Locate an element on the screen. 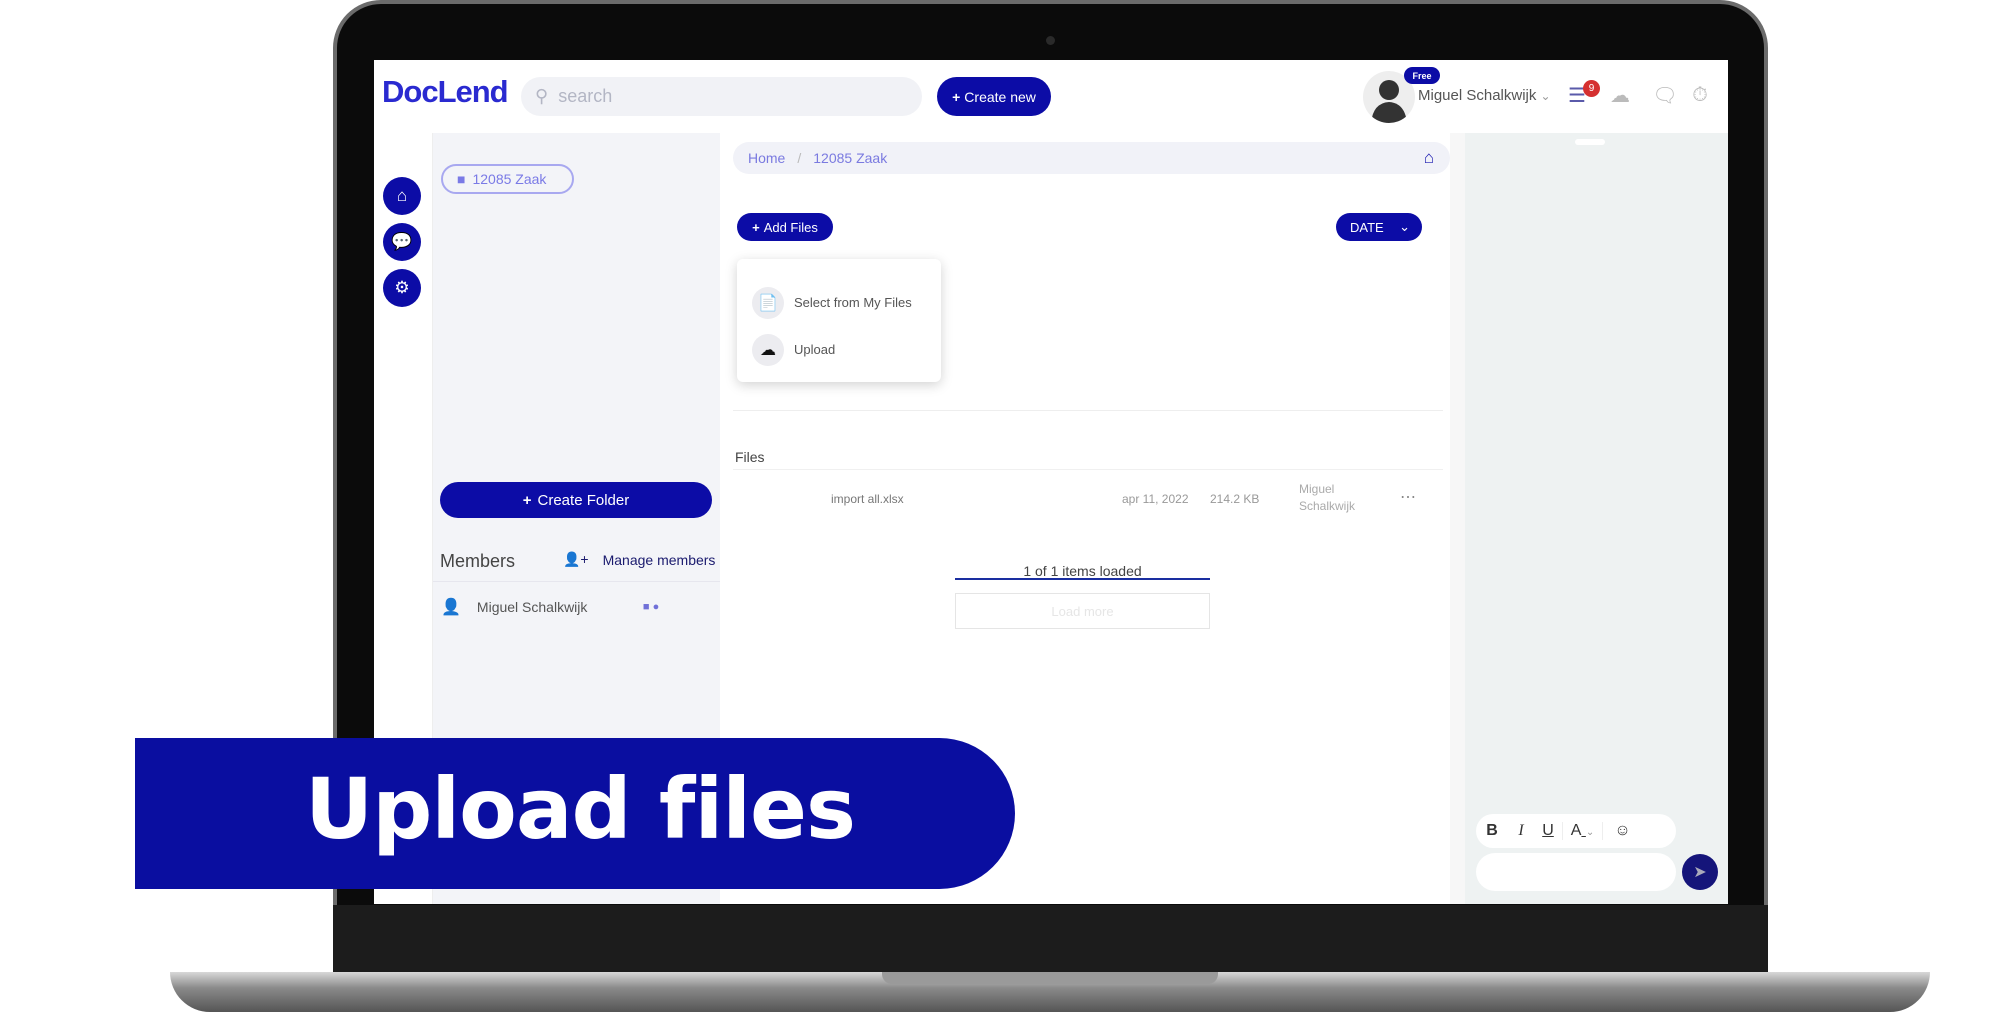 Image resolution: width=2000 pixels, height=1023 pixels. member-permissions-icon: ■ ● is located at coordinates (651, 607).